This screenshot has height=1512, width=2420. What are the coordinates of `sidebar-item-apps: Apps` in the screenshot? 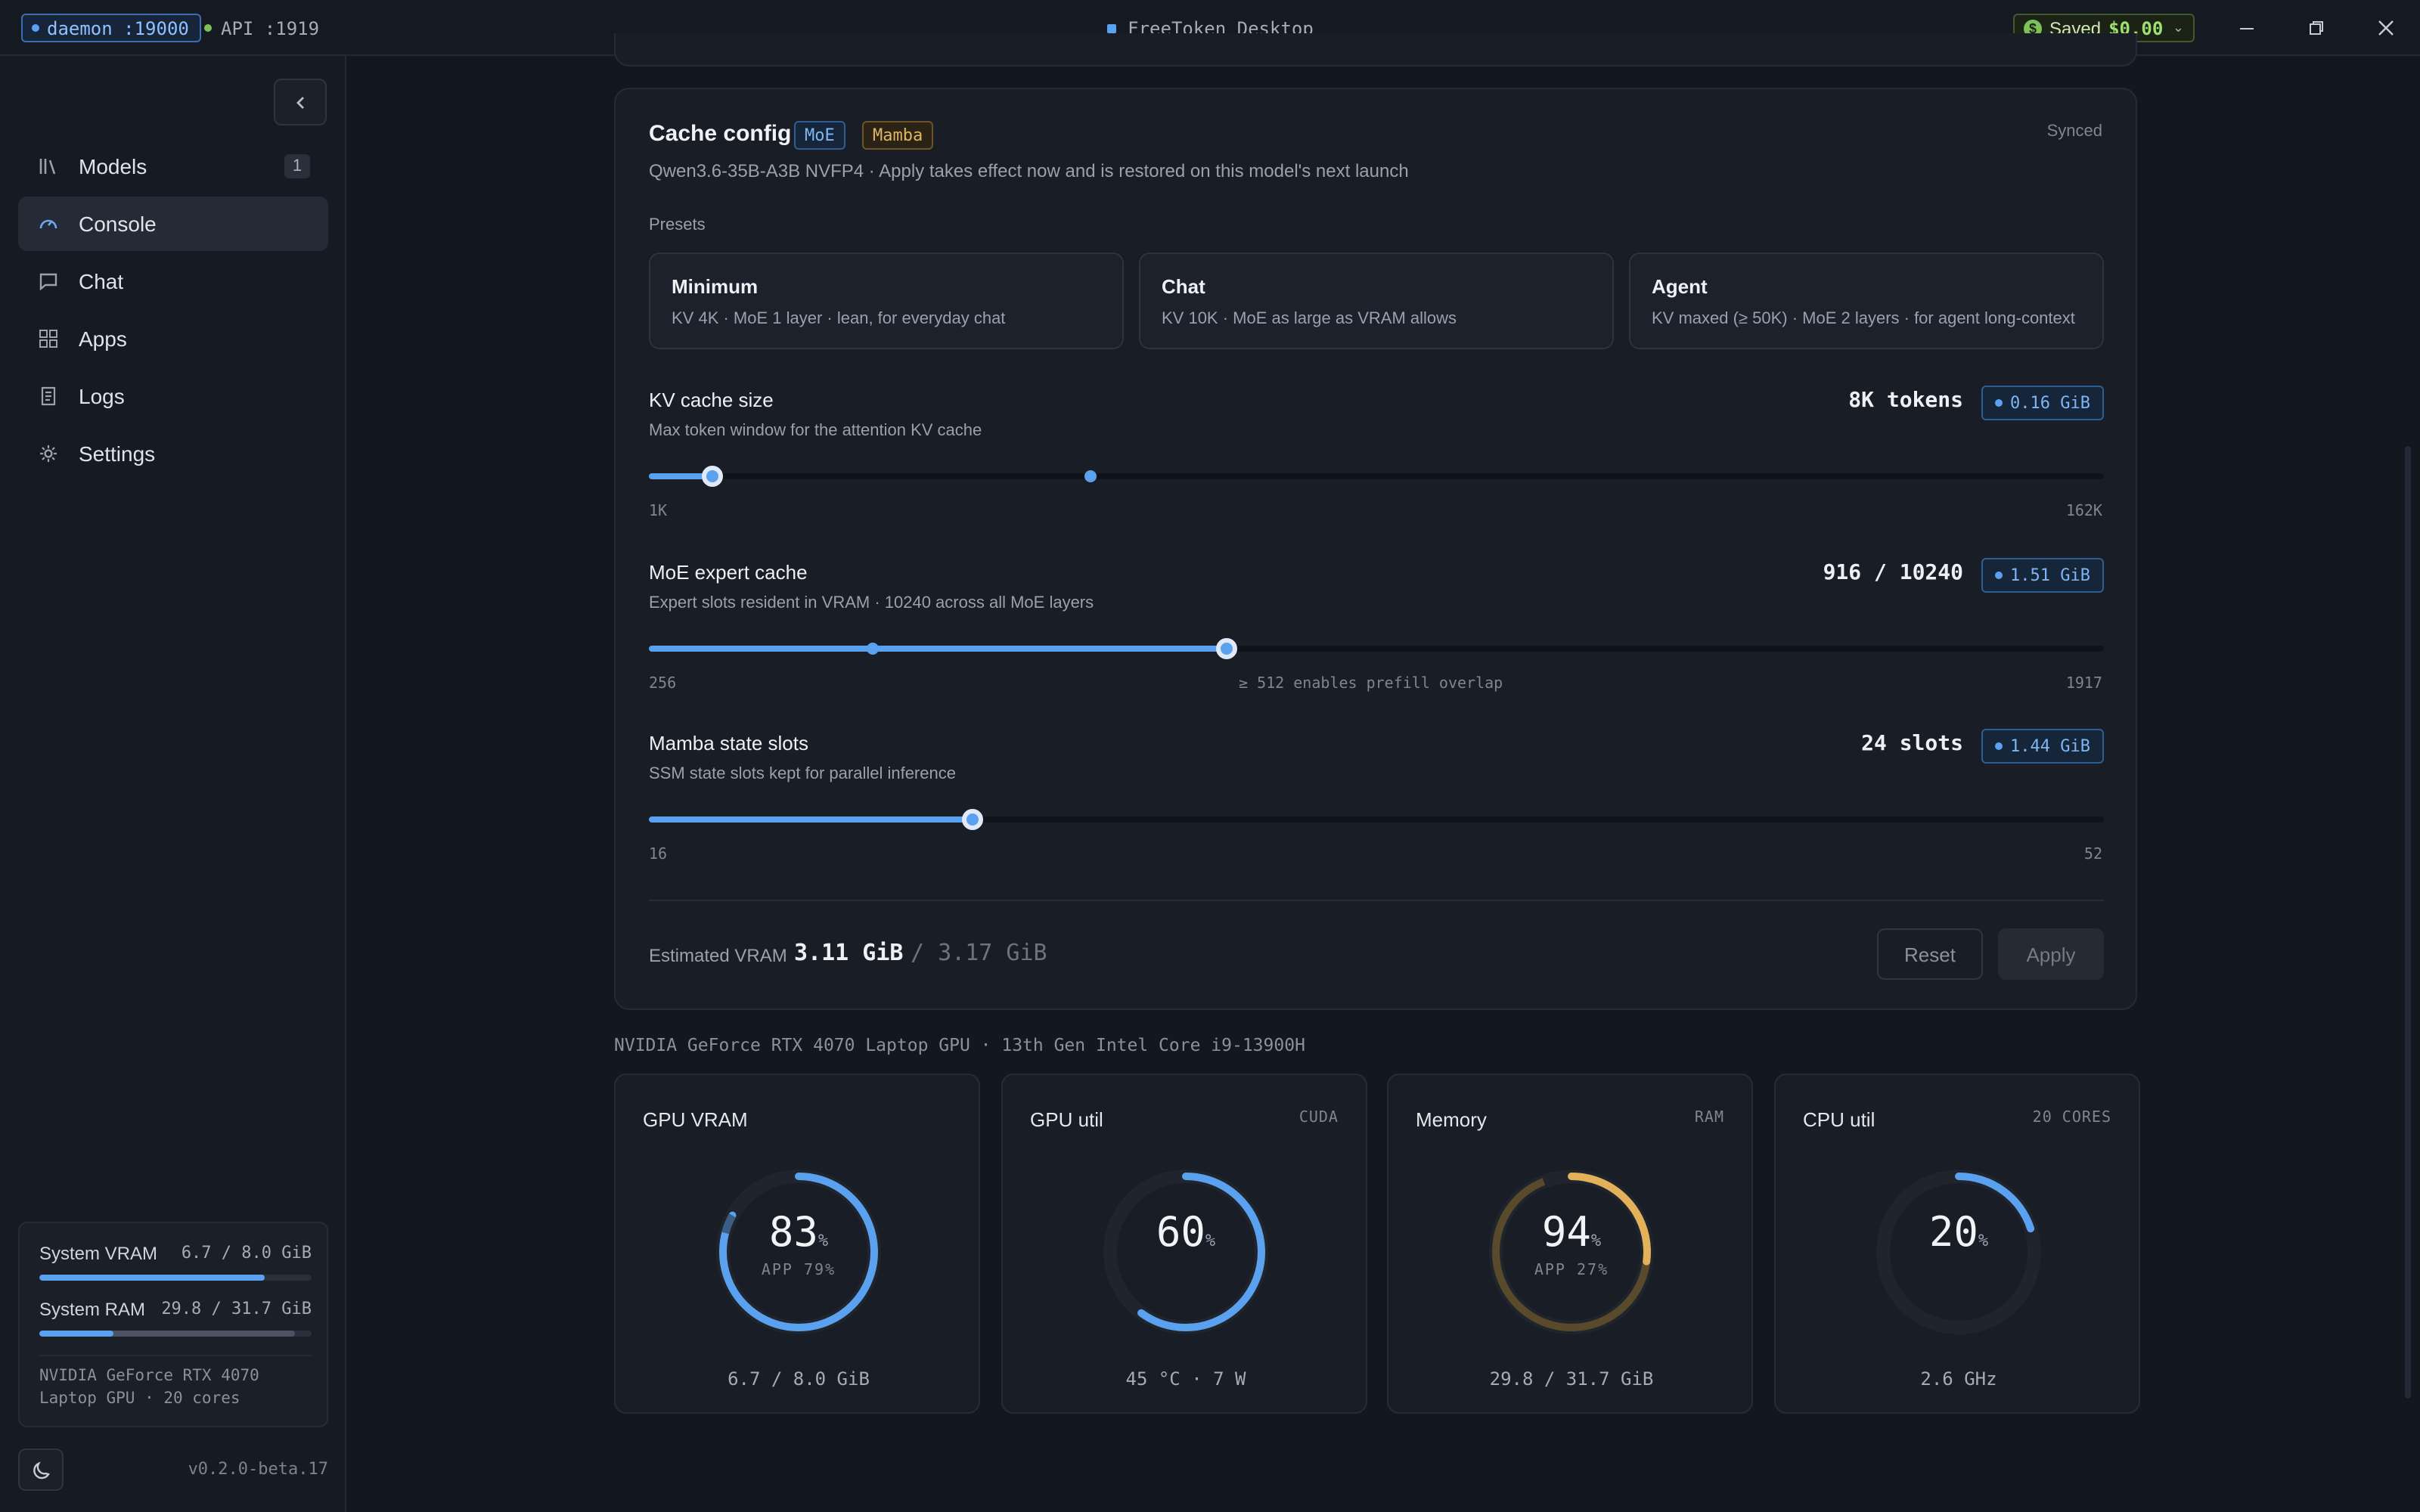 It's located at (173, 339).